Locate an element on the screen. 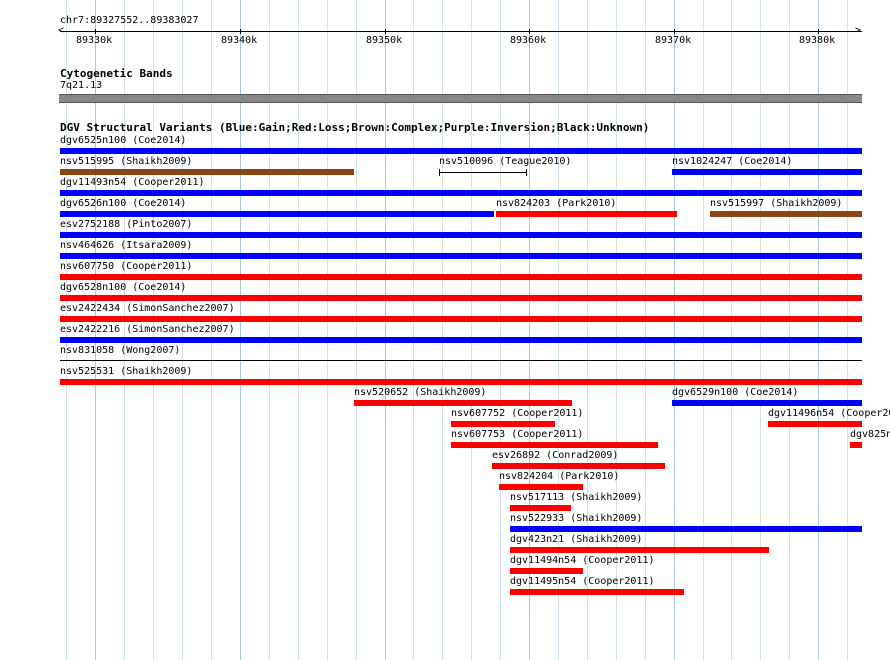 The width and height of the screenshot is (890, 660). scroll-right-icon: > is located at coordinates (858, 31).